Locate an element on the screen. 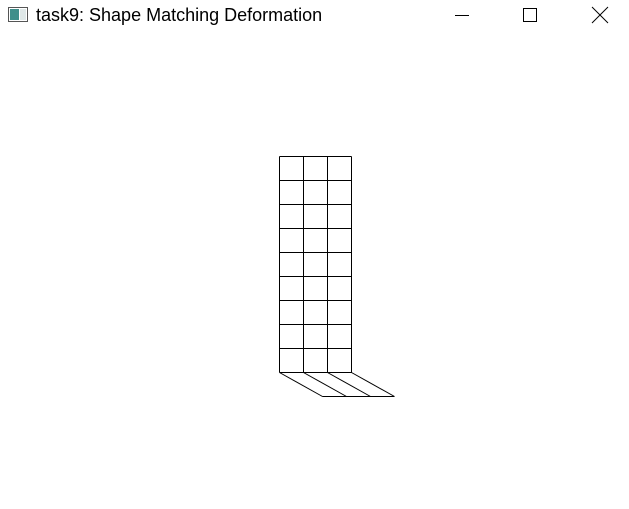 The image size is (629, 509). app-window-icon is located at coordinates (18, 14).